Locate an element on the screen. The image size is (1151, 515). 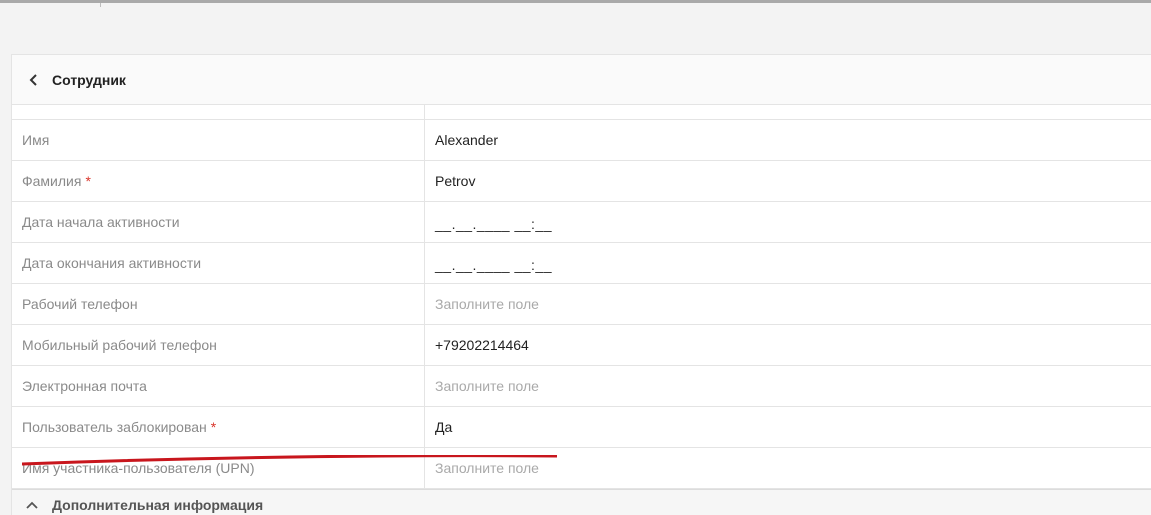
back-button is located at coordinates (34, 80).